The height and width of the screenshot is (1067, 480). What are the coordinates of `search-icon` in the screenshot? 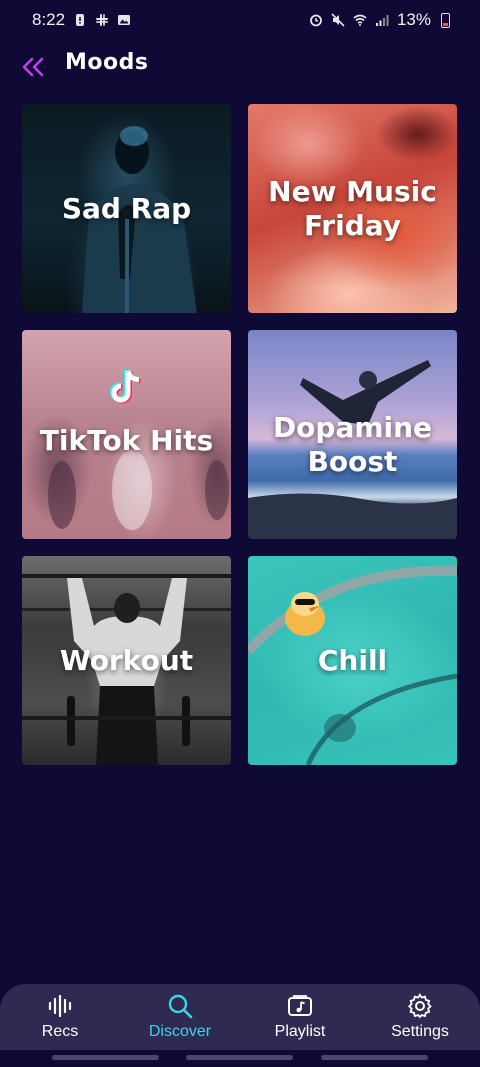 It's located at (180, 1006).